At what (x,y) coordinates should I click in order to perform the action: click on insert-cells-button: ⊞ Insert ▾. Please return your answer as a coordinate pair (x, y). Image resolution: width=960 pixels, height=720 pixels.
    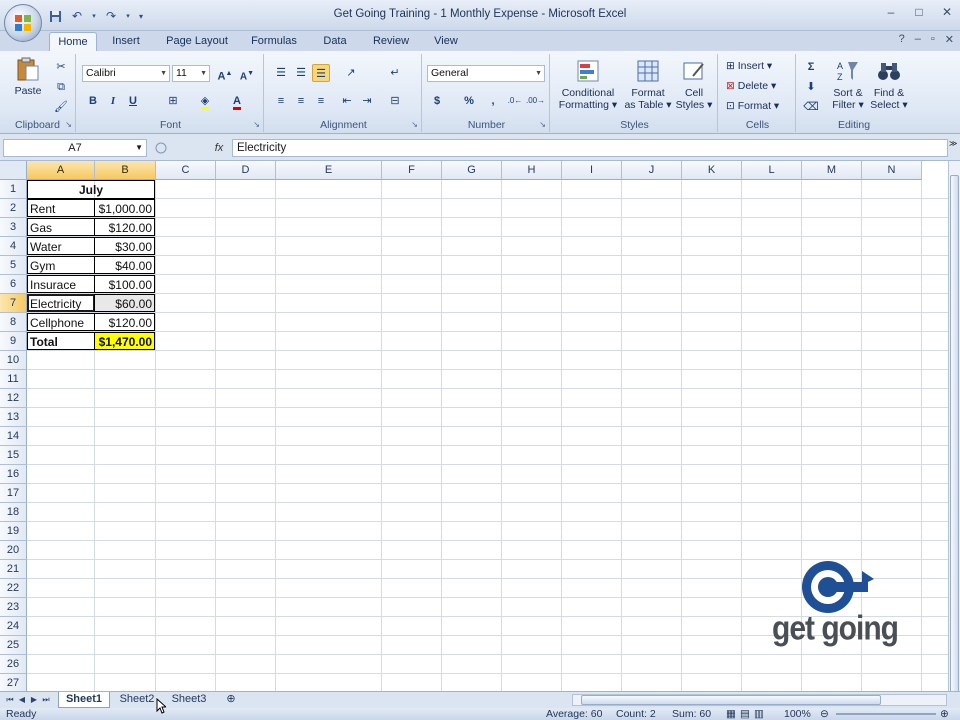
    Looking at the image, I should click on (749, 66).